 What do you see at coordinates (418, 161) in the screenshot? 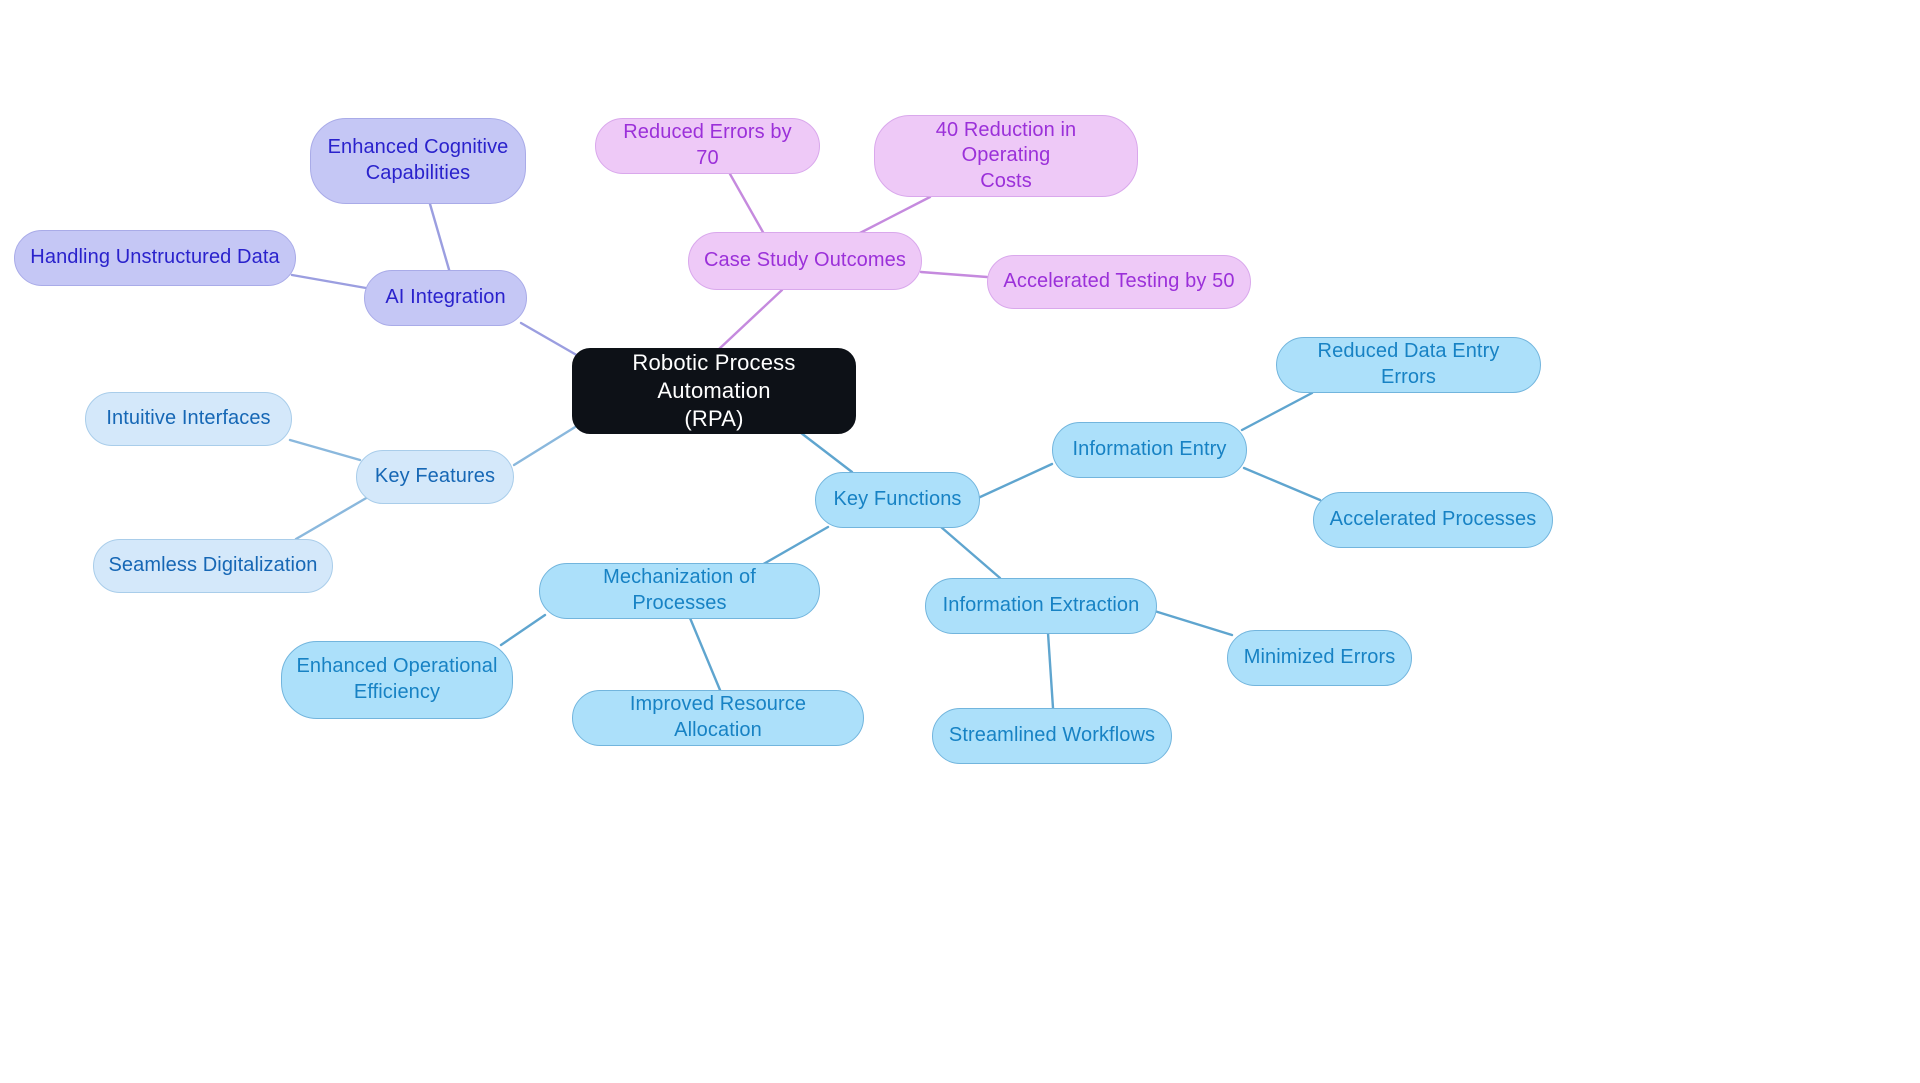
I see `mindmap-node-enhanced-cognitive-capabilities: Enhanced Cognitive Capabilities` at bounding box center [418, 161].